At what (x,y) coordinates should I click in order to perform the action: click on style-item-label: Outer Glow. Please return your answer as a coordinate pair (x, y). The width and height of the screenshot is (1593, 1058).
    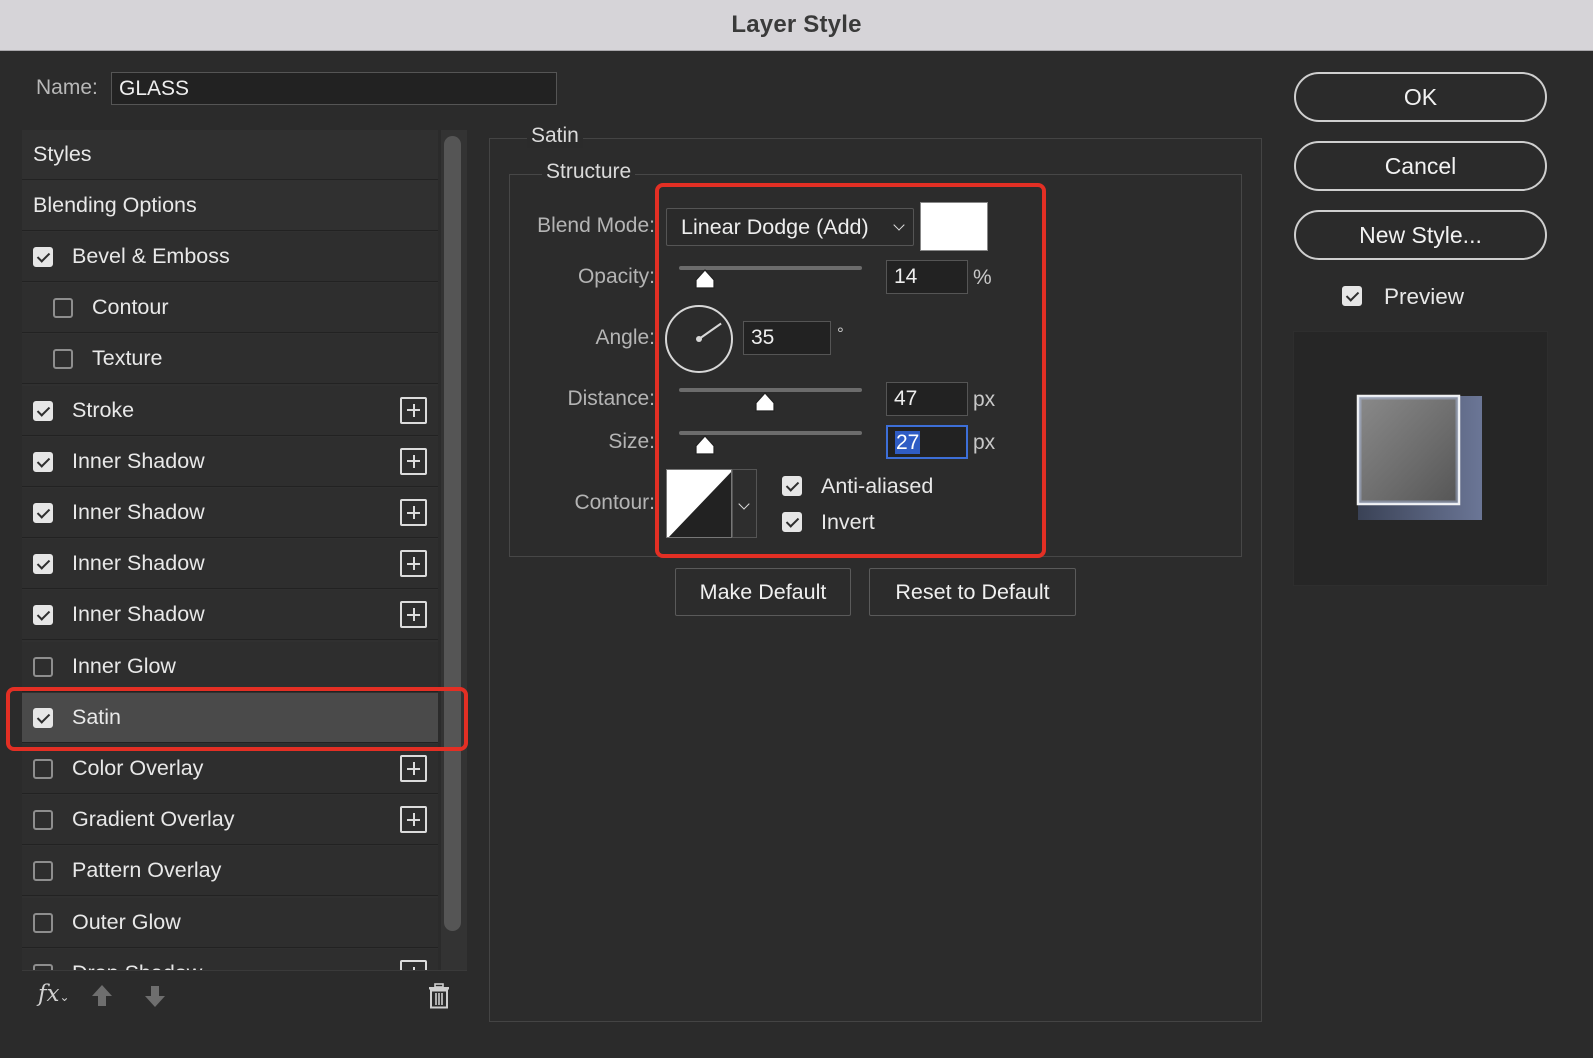
    Looking at the image, I should click on (126, 921).